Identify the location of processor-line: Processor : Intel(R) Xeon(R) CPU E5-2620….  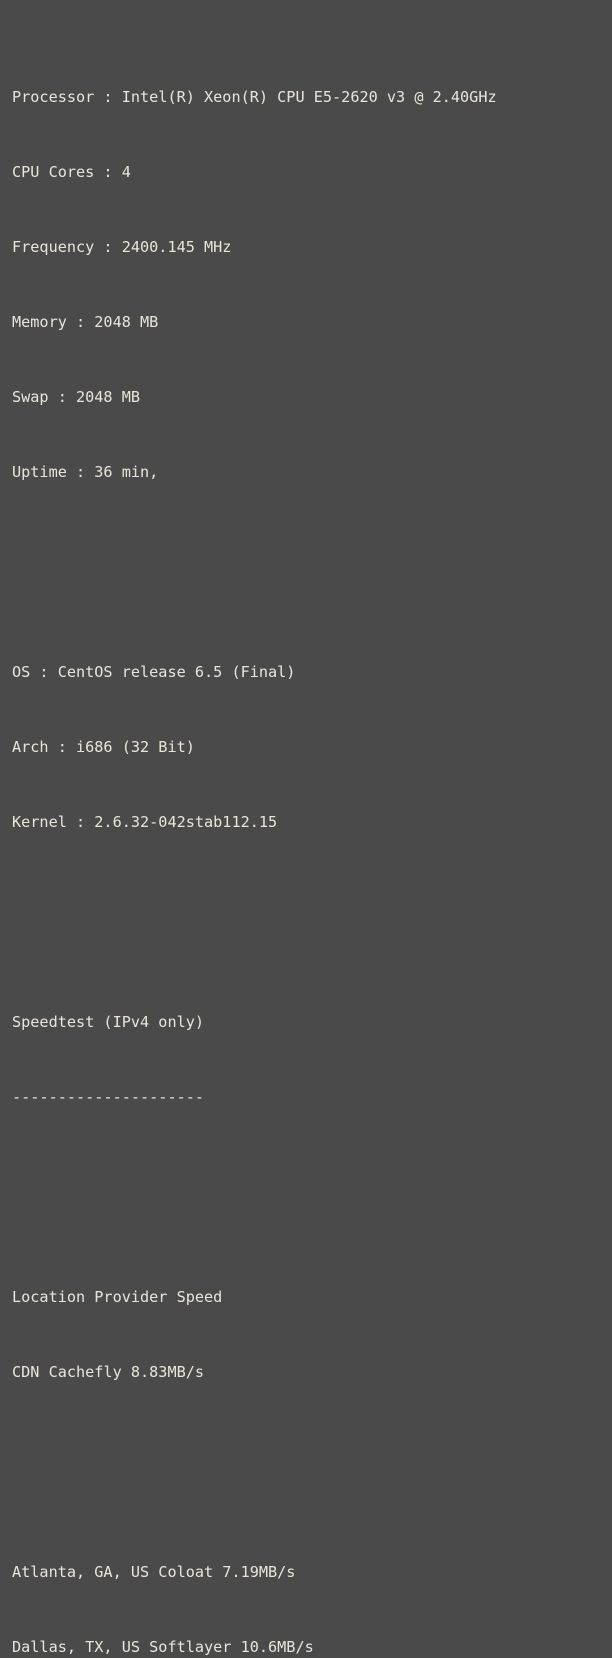
(254, 97).